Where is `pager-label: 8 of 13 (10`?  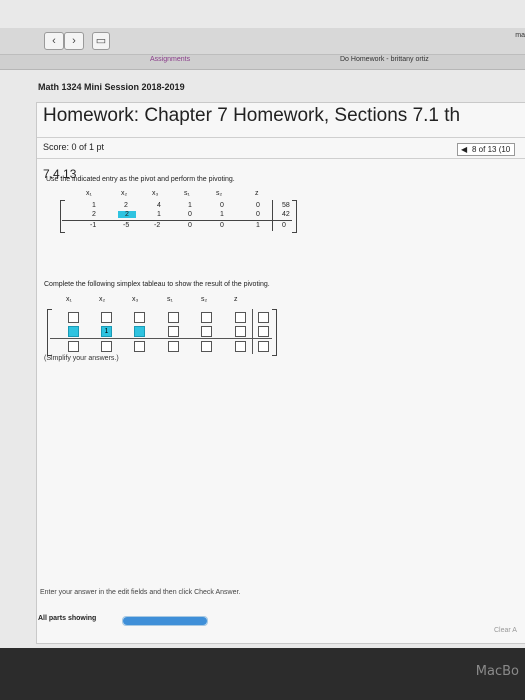
pager-label: 8 of 13 (10 is located at coordinates (491, 149).